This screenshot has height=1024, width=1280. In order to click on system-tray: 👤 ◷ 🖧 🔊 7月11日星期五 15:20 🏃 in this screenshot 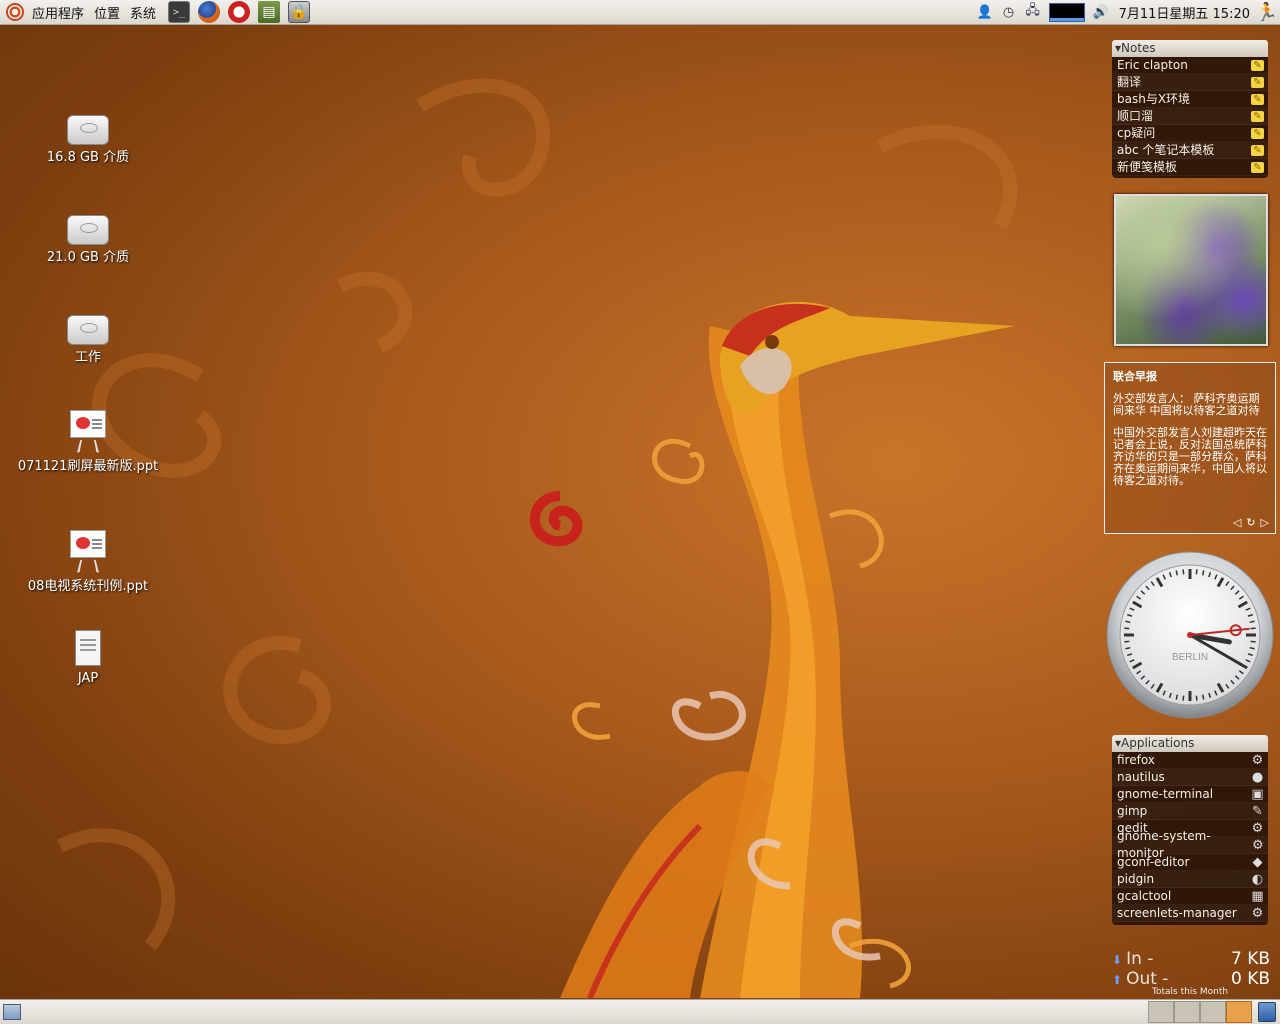, I will do `click(1126, 12)`.